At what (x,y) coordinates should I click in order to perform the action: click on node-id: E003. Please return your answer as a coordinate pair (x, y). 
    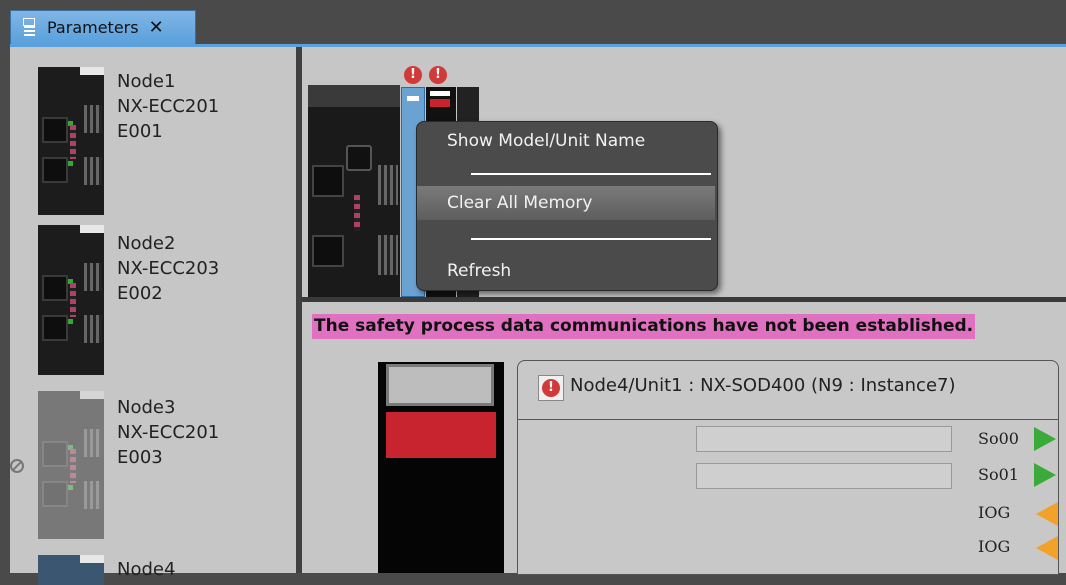
    Looking at the image, I should click on (140, 457).